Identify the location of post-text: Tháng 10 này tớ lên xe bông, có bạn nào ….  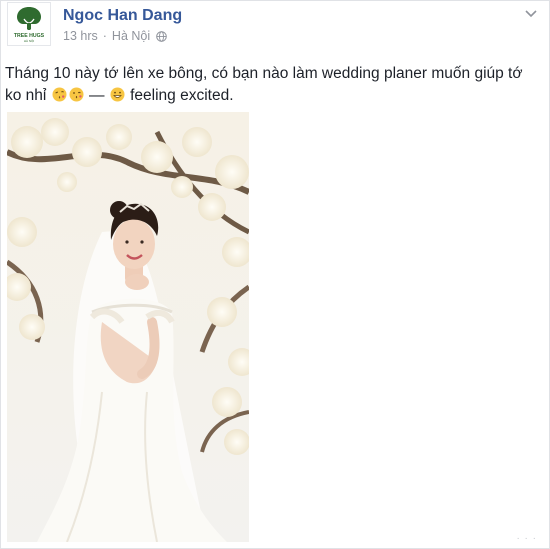
(273, 85).